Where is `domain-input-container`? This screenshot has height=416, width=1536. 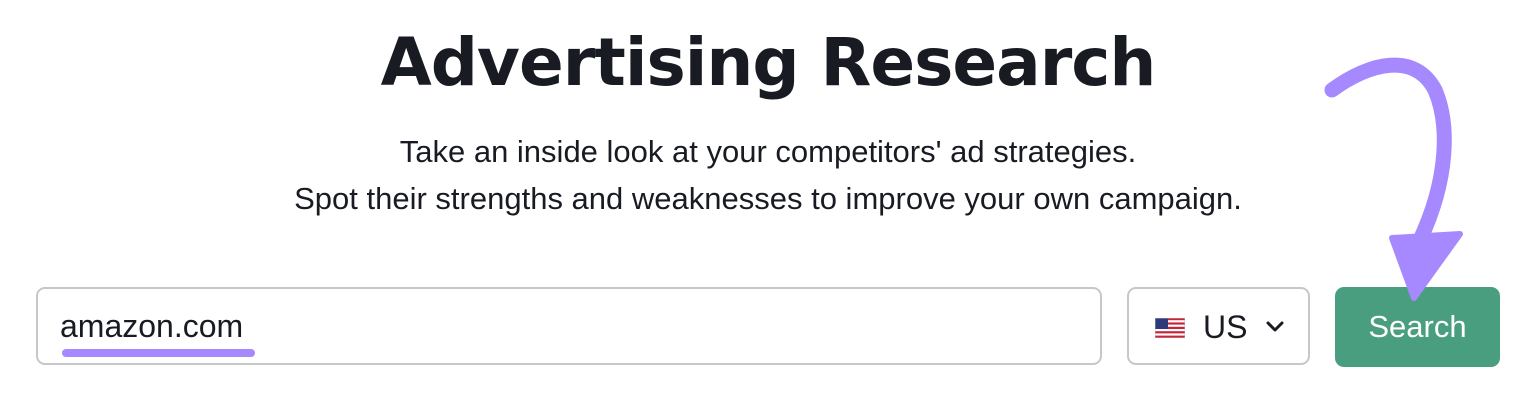
domain-input-container is located at coordinates (569, 326).